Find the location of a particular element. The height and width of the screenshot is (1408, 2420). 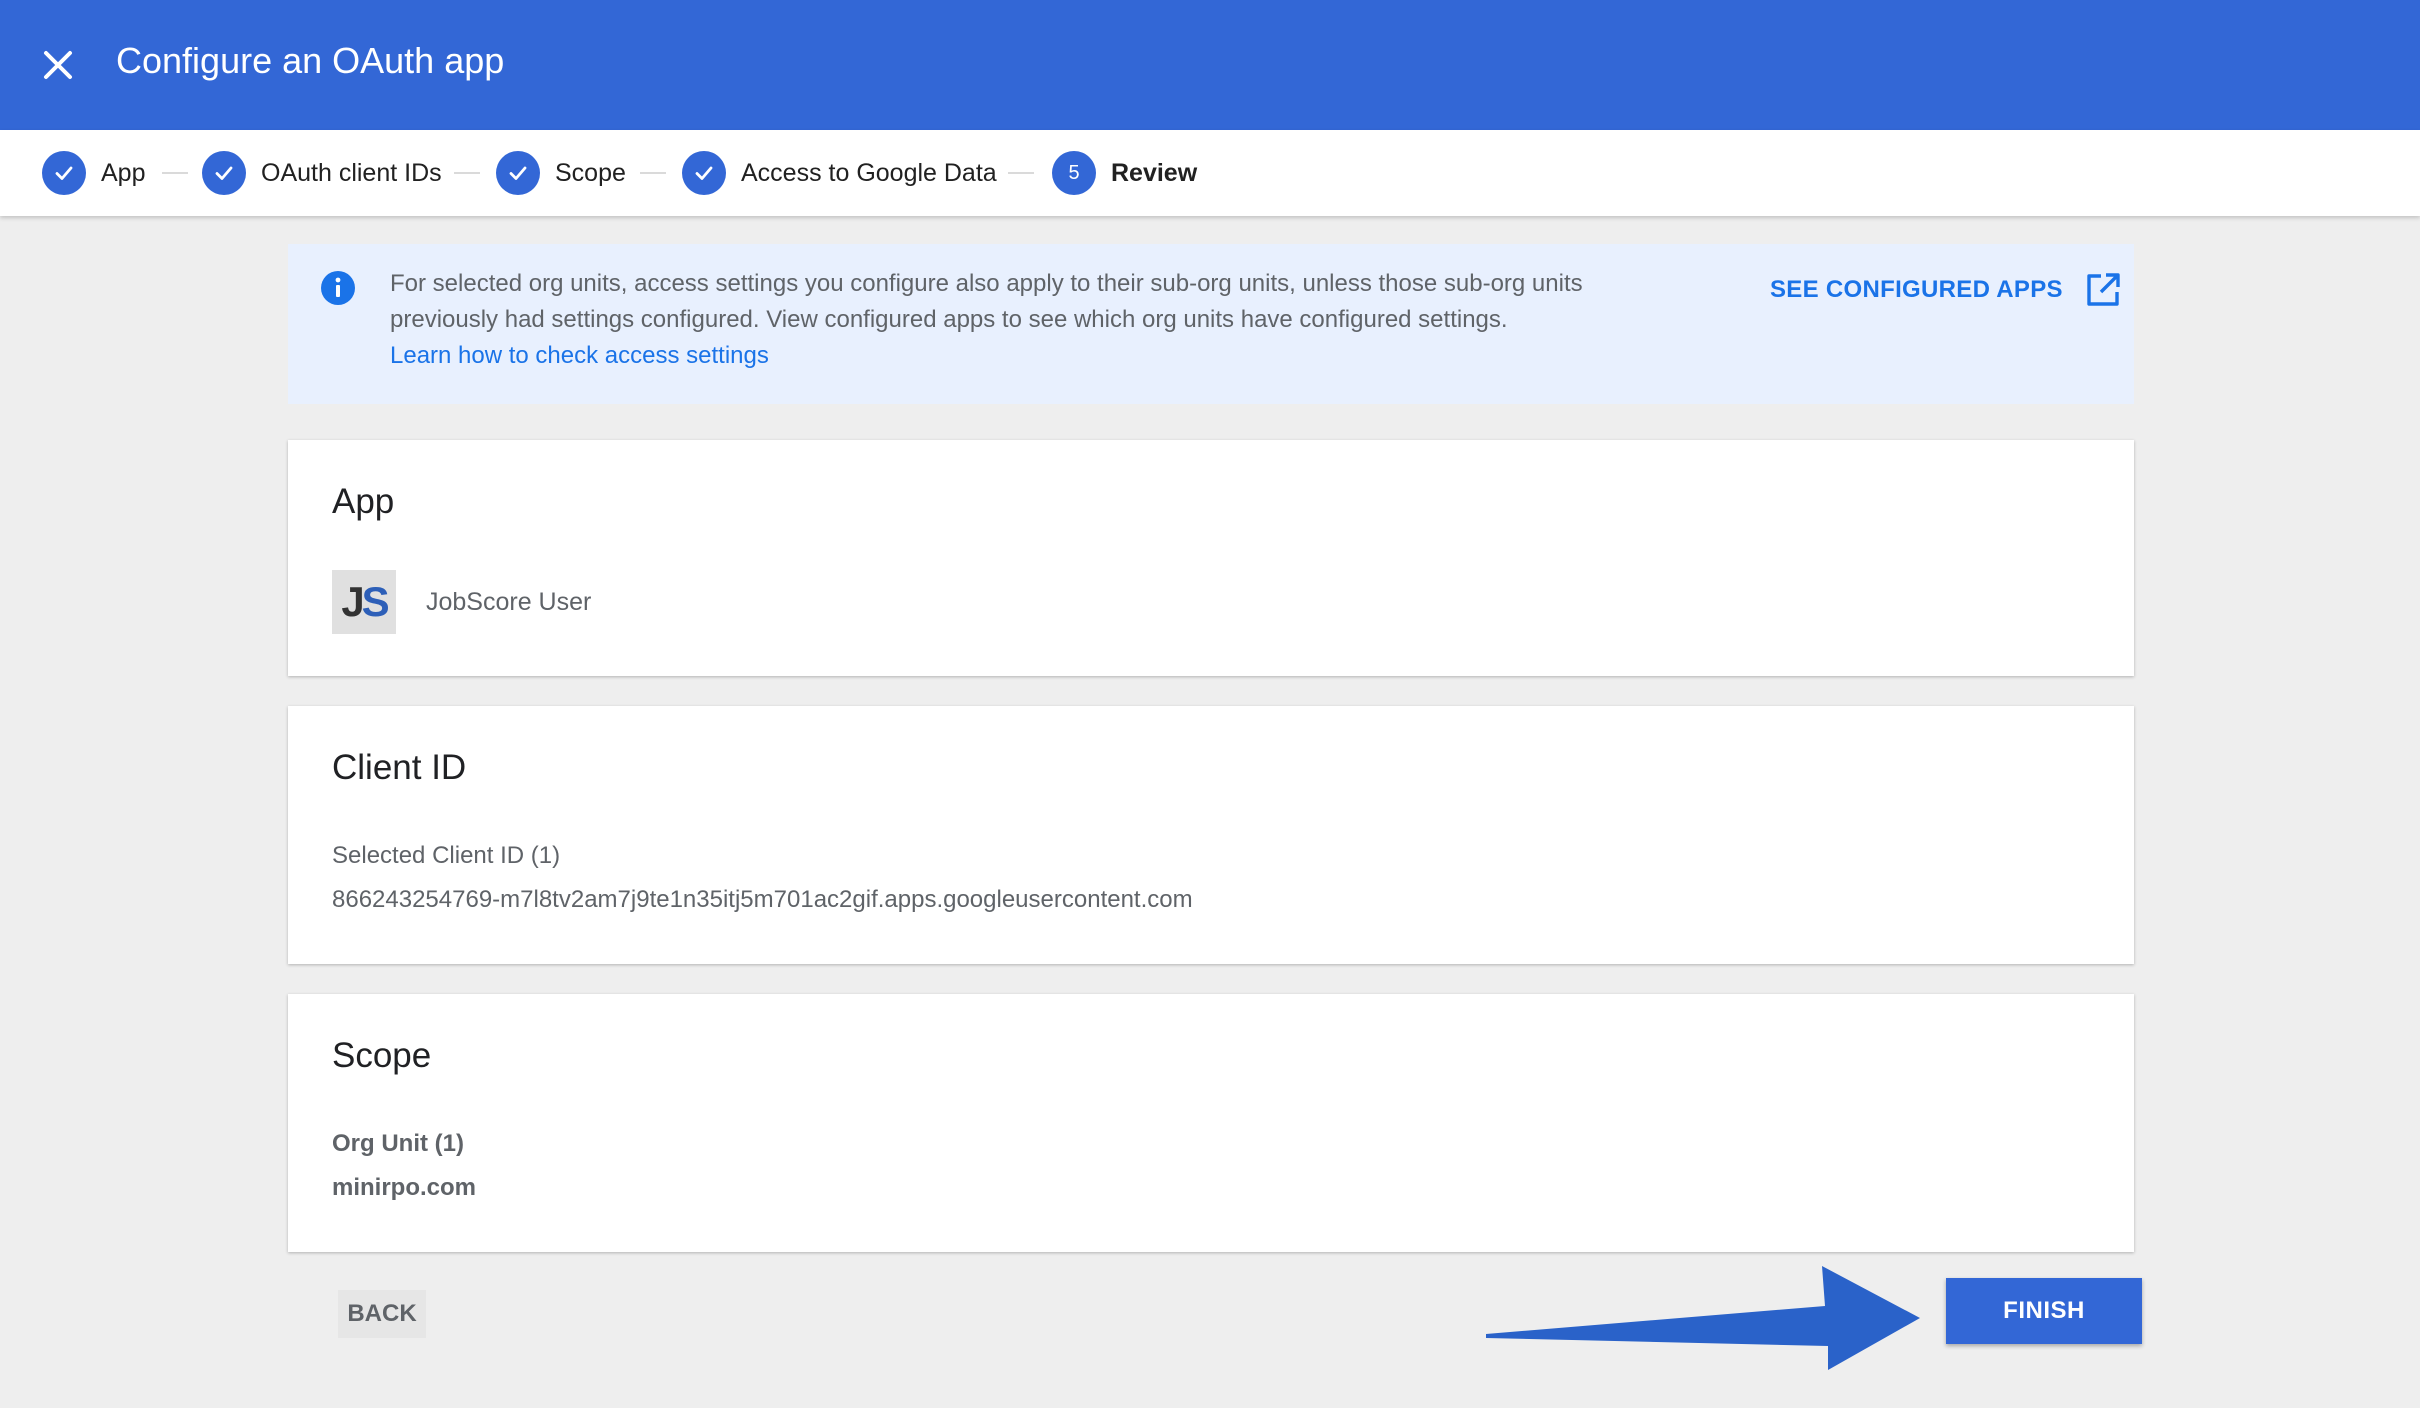

learn-access-settings-link: Learn how to check access settings is located at coordinates (1040, 356).